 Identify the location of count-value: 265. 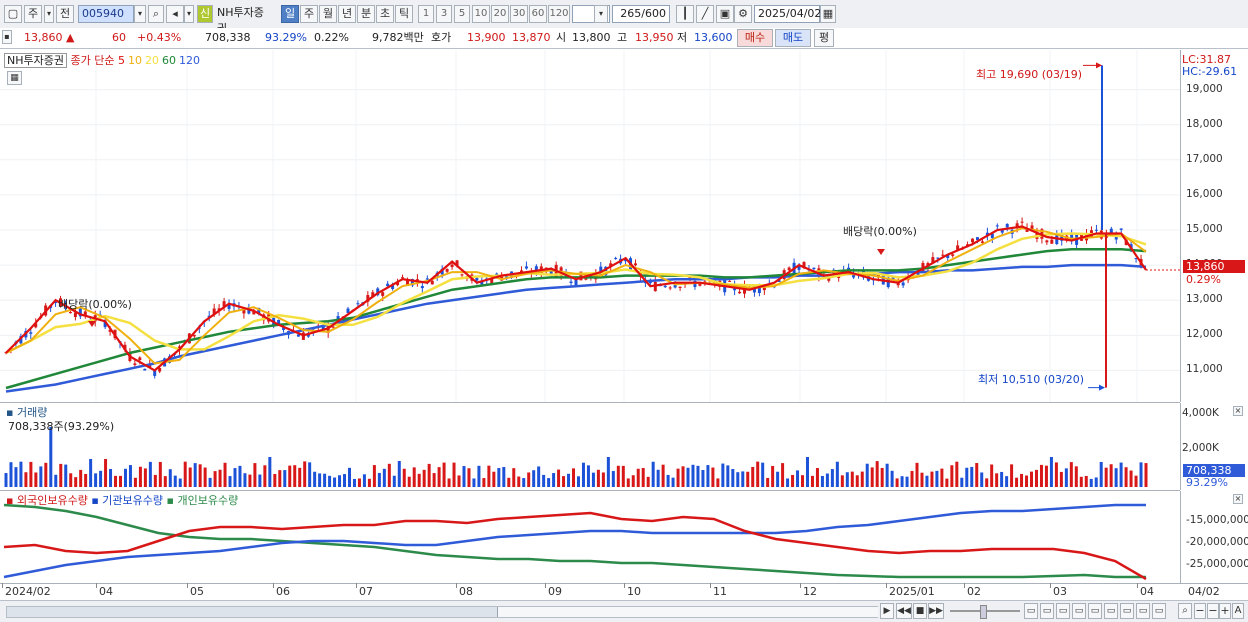
(631, 13).